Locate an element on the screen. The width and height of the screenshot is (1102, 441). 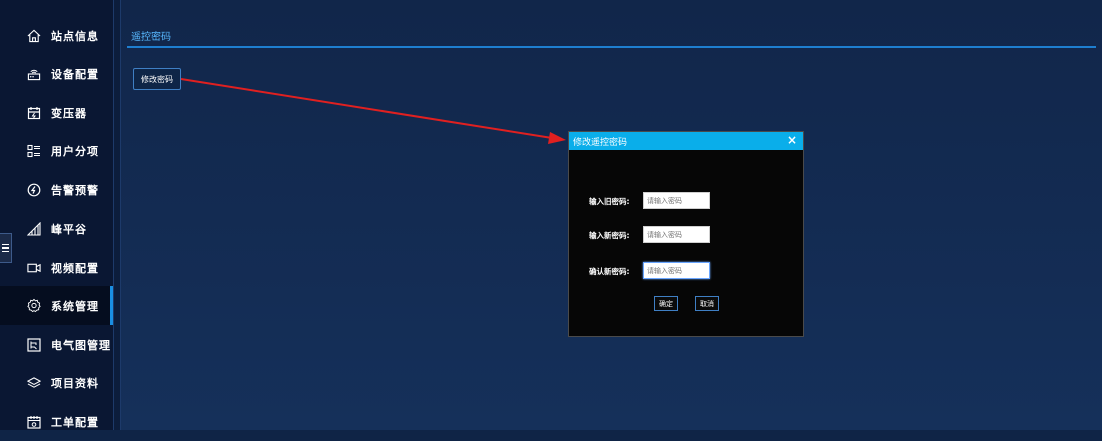
change-remote-password-dialog: 修改遥控密码 × 输入旧密码: 输入新密码: 确认新密码: 确定 取消 is located at coordinates (686, 234).